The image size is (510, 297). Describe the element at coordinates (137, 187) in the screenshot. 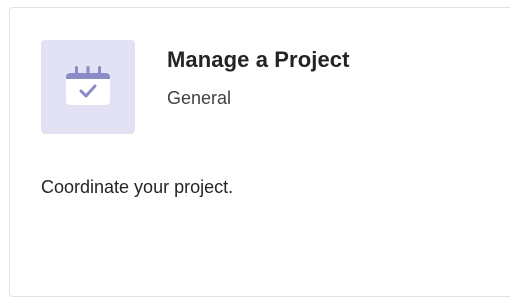

I see `card-description: Coordinate your project.` at that location.